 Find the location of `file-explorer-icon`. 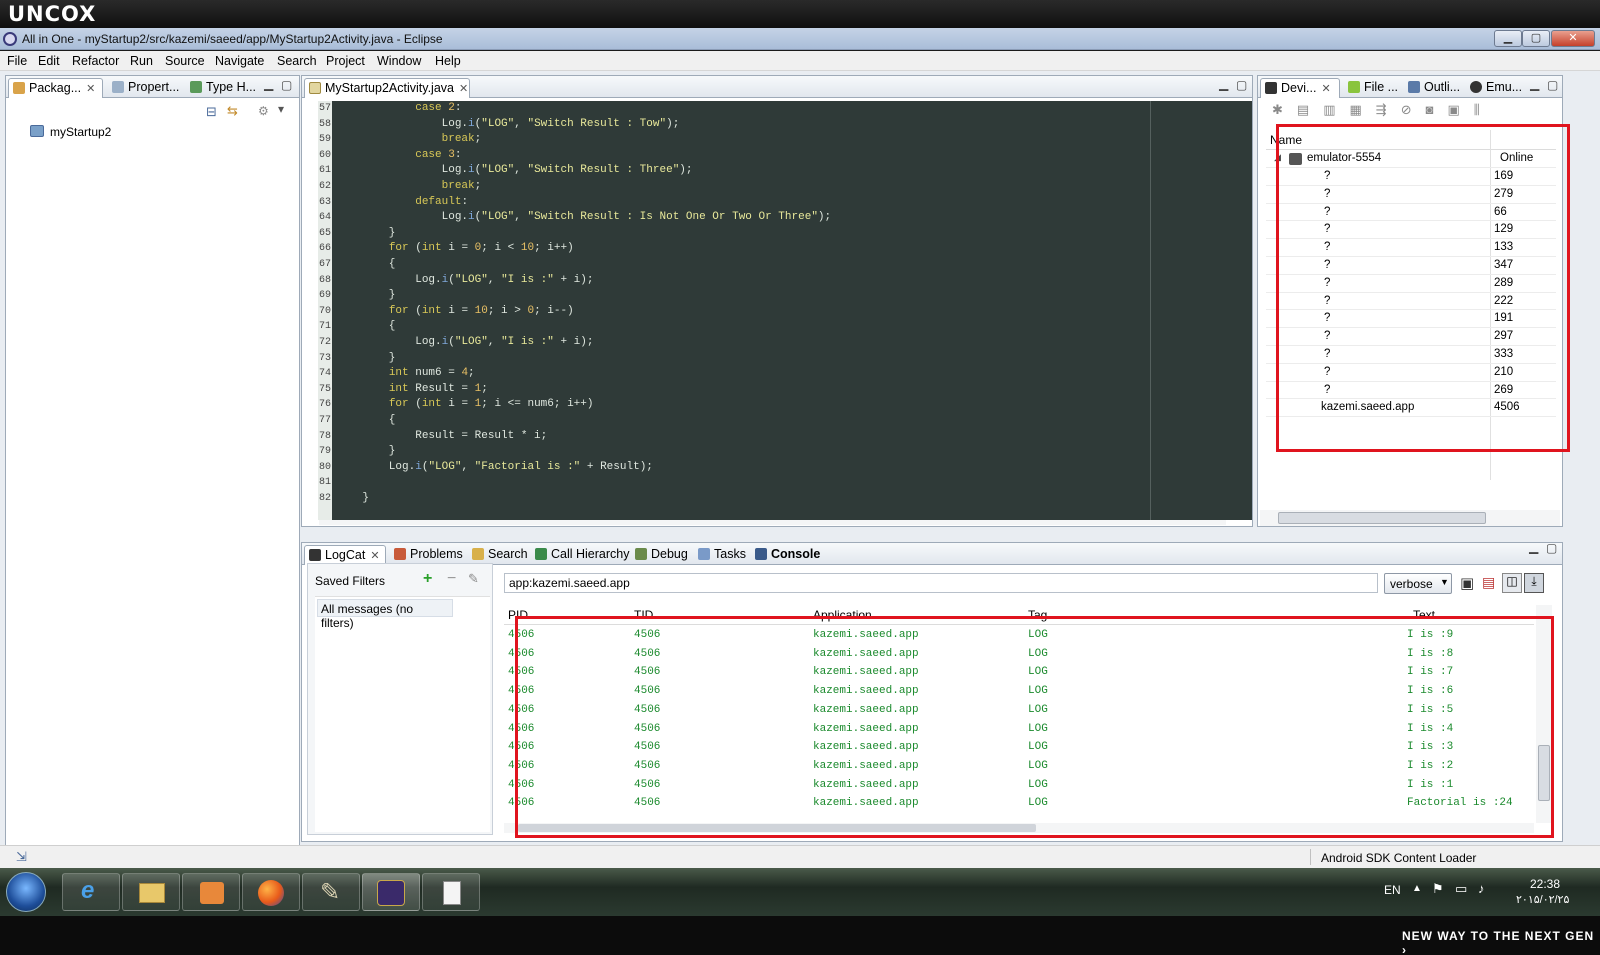

file-explorer-icon is located at coordinates (151, 892).